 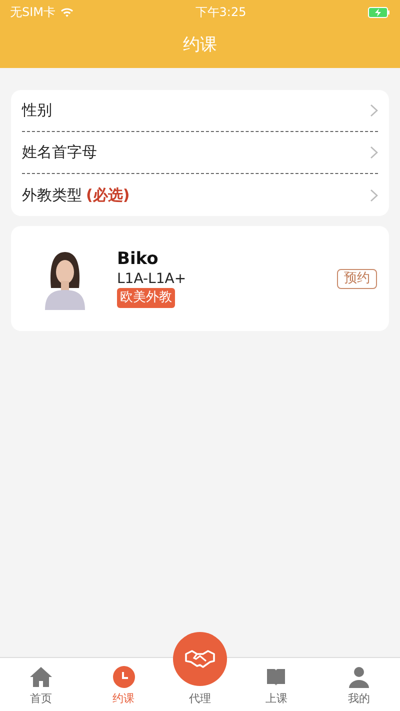 What do you see at coordinates (359, 677) in the screenshot?
I see `person-icon` at bounding box center [359, 677].